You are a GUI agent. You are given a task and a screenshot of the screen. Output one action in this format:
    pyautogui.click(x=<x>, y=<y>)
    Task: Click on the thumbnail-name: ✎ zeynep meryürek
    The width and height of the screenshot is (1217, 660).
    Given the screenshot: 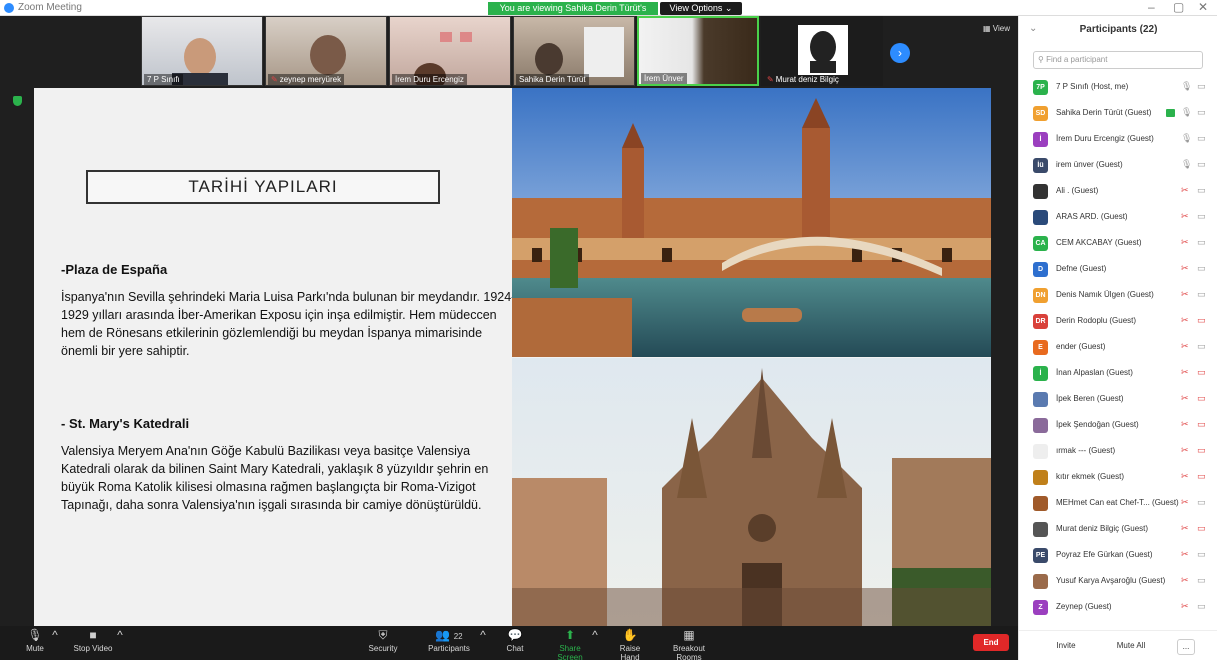 What is the action you would take?
    pyautogui.click(x=306, y=79)
    